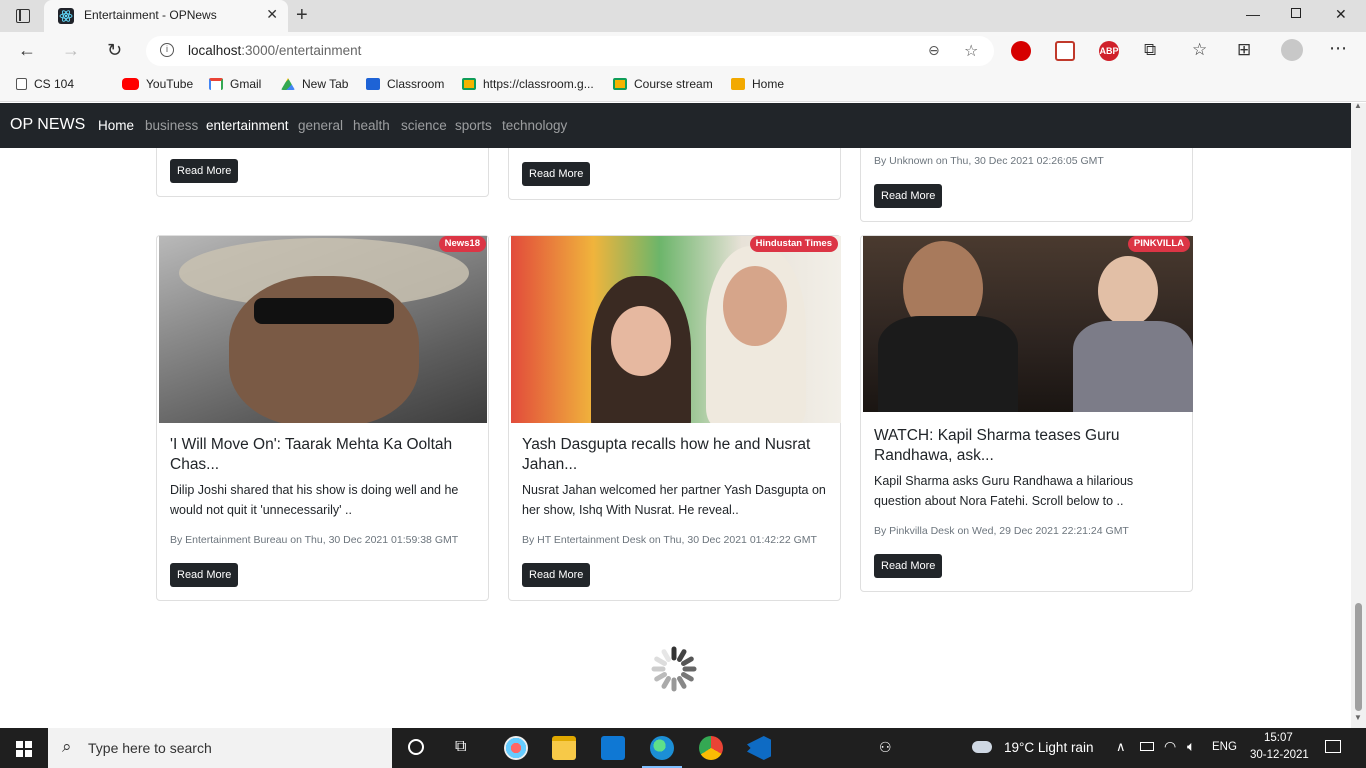 This screenshot has width=1366, height=768. What do you see at coordinates (405, 84) in the screenshot?
I see `bookmark-classroom: Classroom` at bounding box center [405, 84].